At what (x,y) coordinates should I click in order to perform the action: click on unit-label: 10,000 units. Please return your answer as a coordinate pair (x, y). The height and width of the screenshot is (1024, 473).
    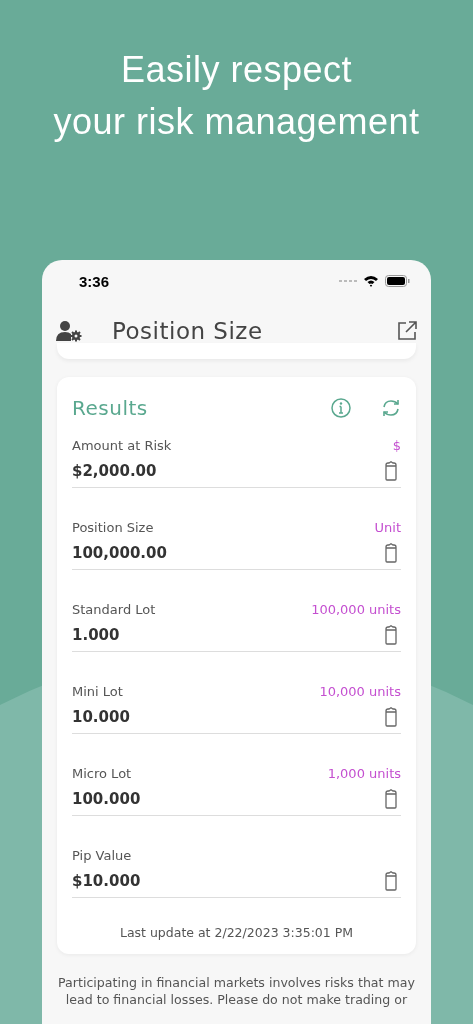
    Looking at the image, I should click on (360, 691).